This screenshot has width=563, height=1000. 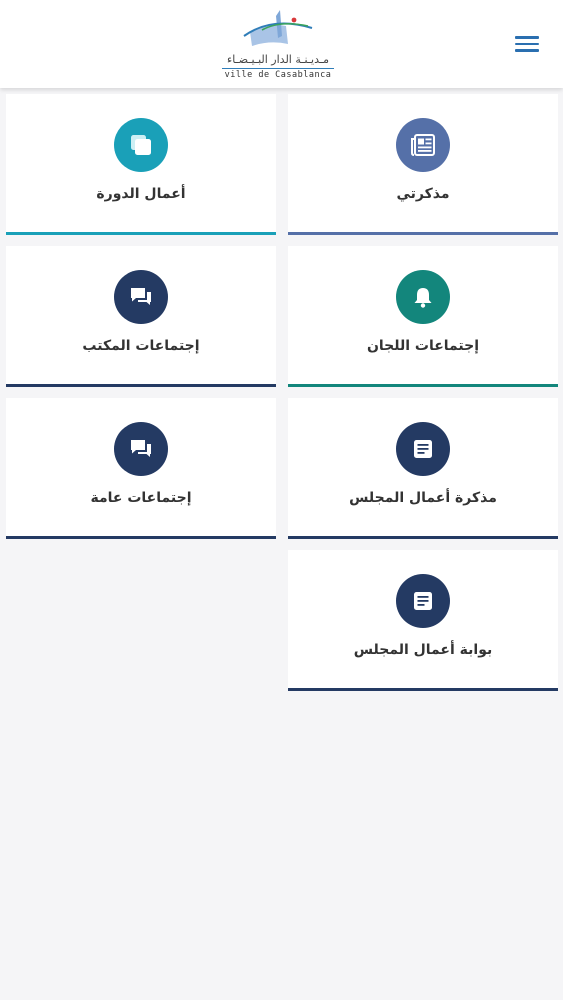 I want to click on card-council-memo: مذكرة أعمال المجلس, so click(x=423, y=468).